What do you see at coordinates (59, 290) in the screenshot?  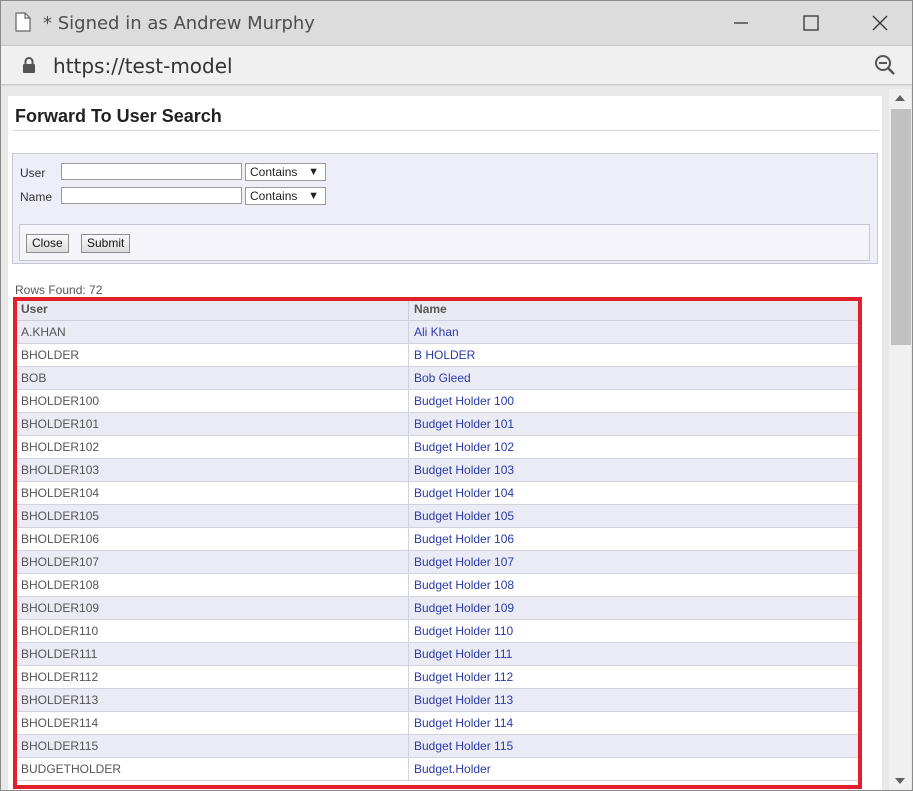 I see `rows-found-count: Rows Found: 72` at bounding box center [59, 290].